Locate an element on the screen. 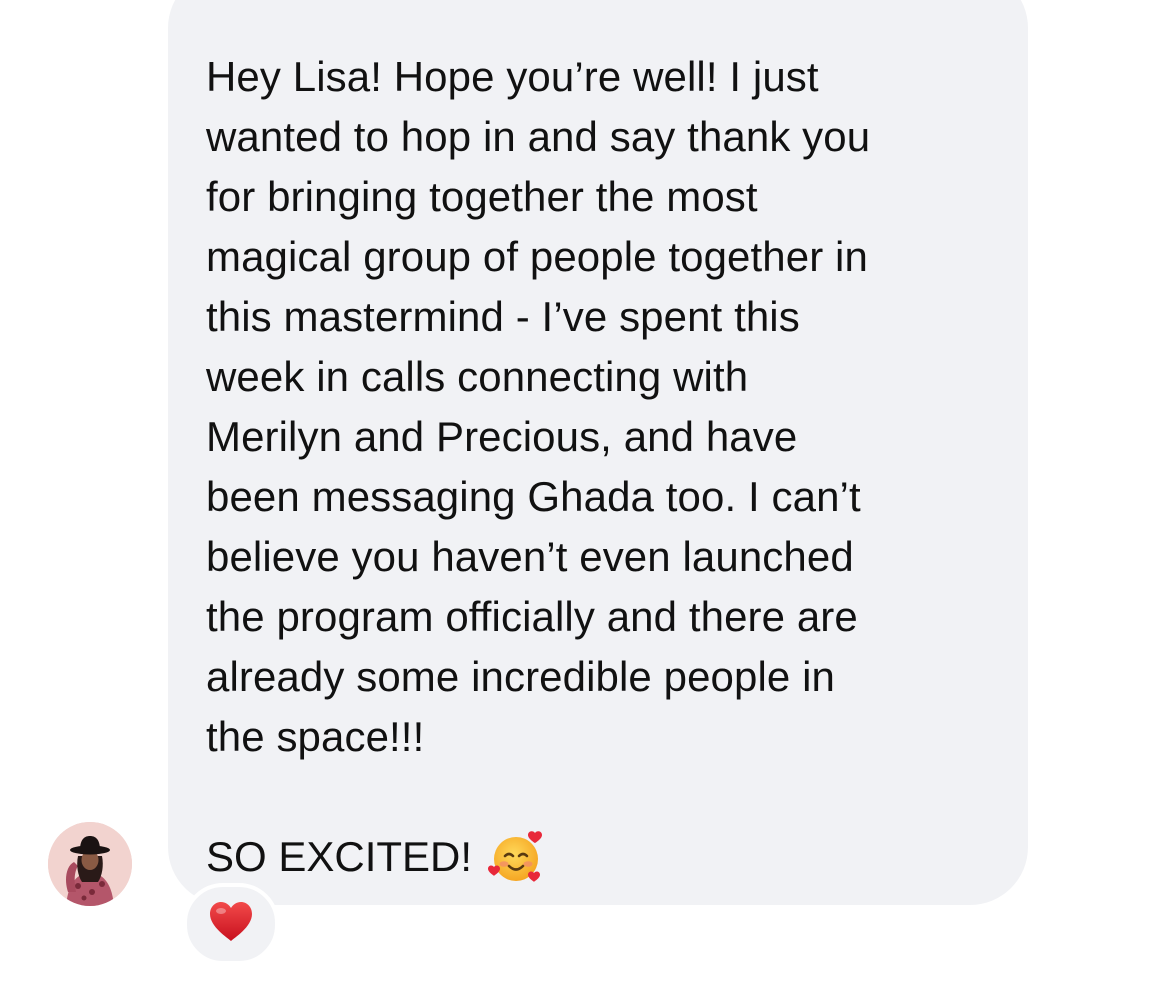  message-line: for bringing together the most is located at coordinates (482, 196).